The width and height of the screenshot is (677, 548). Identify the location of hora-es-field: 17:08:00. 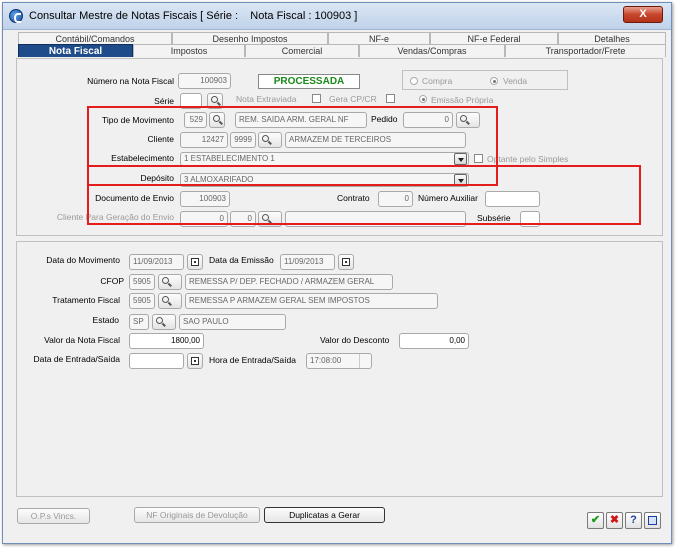
(339, 361).